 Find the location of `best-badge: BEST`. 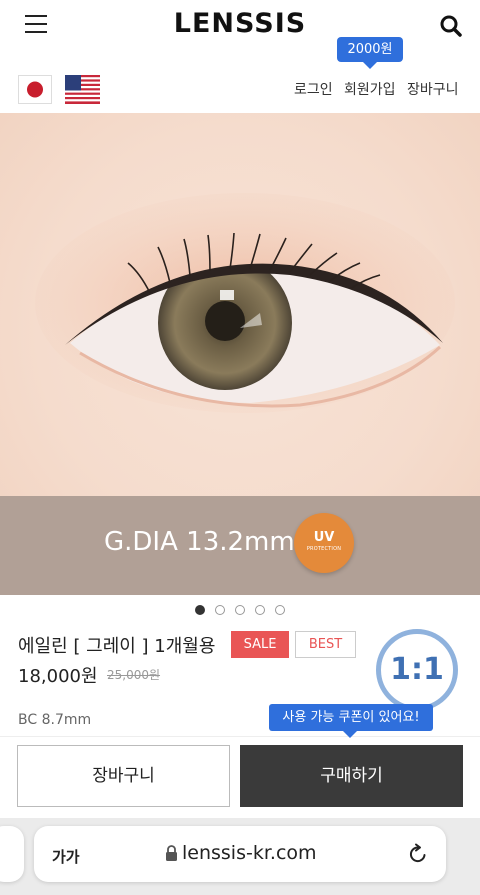

best-badge: BEST is located at coordinates (325, 644).